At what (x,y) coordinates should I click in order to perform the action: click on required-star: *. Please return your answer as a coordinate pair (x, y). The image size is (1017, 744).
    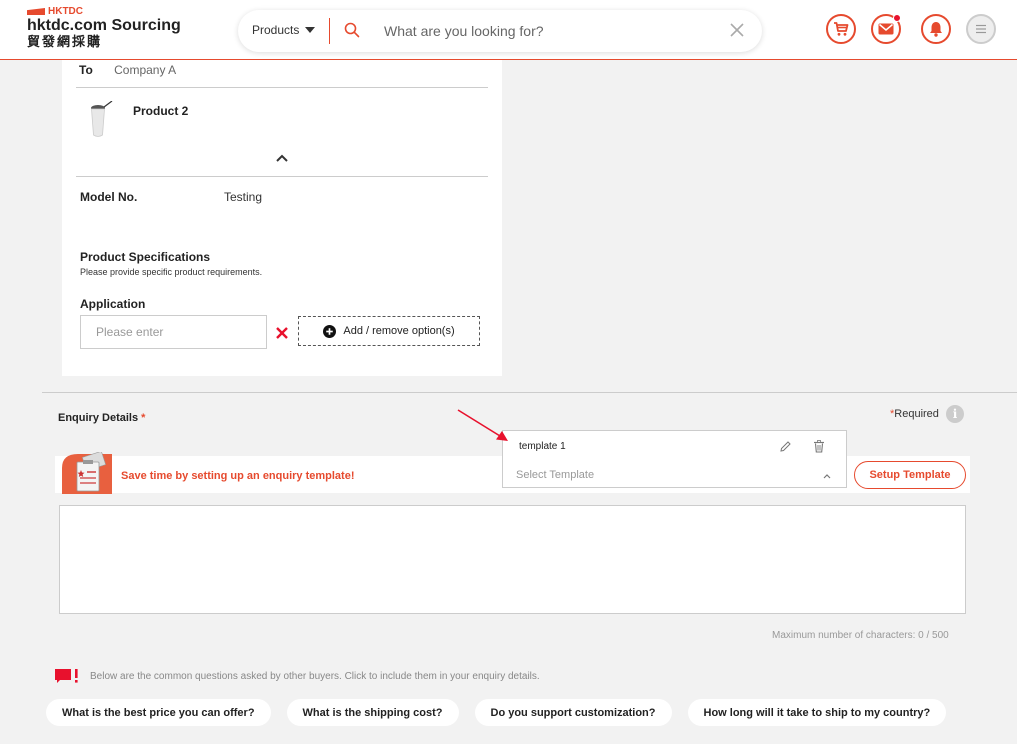
    Looking at the image, I should click on (143, 418).